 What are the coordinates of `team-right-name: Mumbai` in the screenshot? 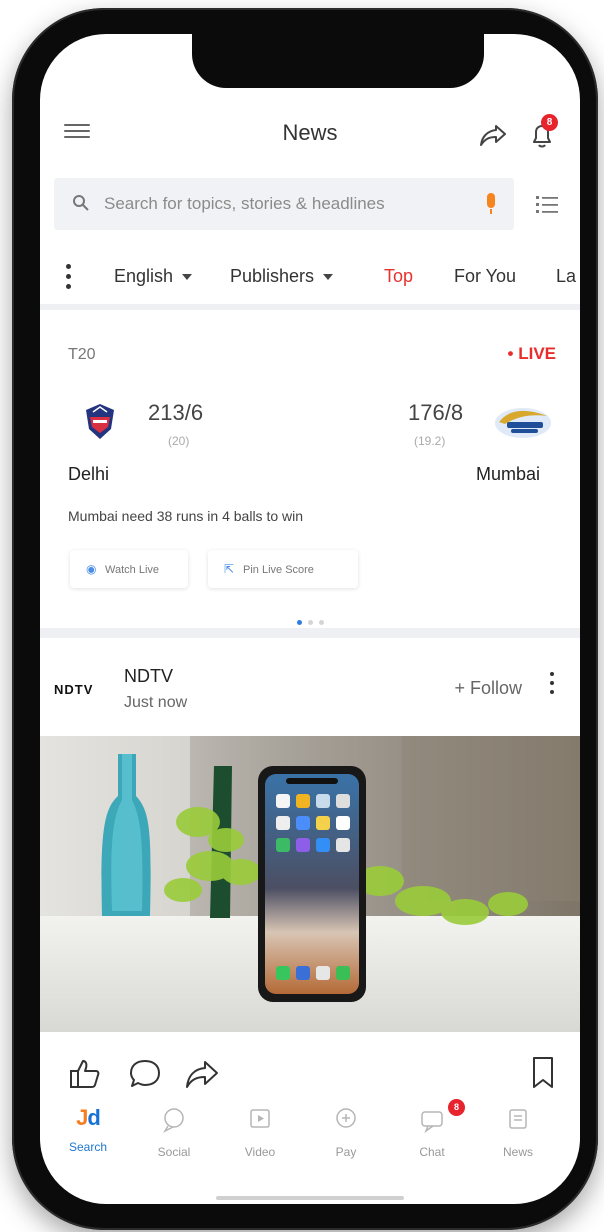 It's located at (508, 474).